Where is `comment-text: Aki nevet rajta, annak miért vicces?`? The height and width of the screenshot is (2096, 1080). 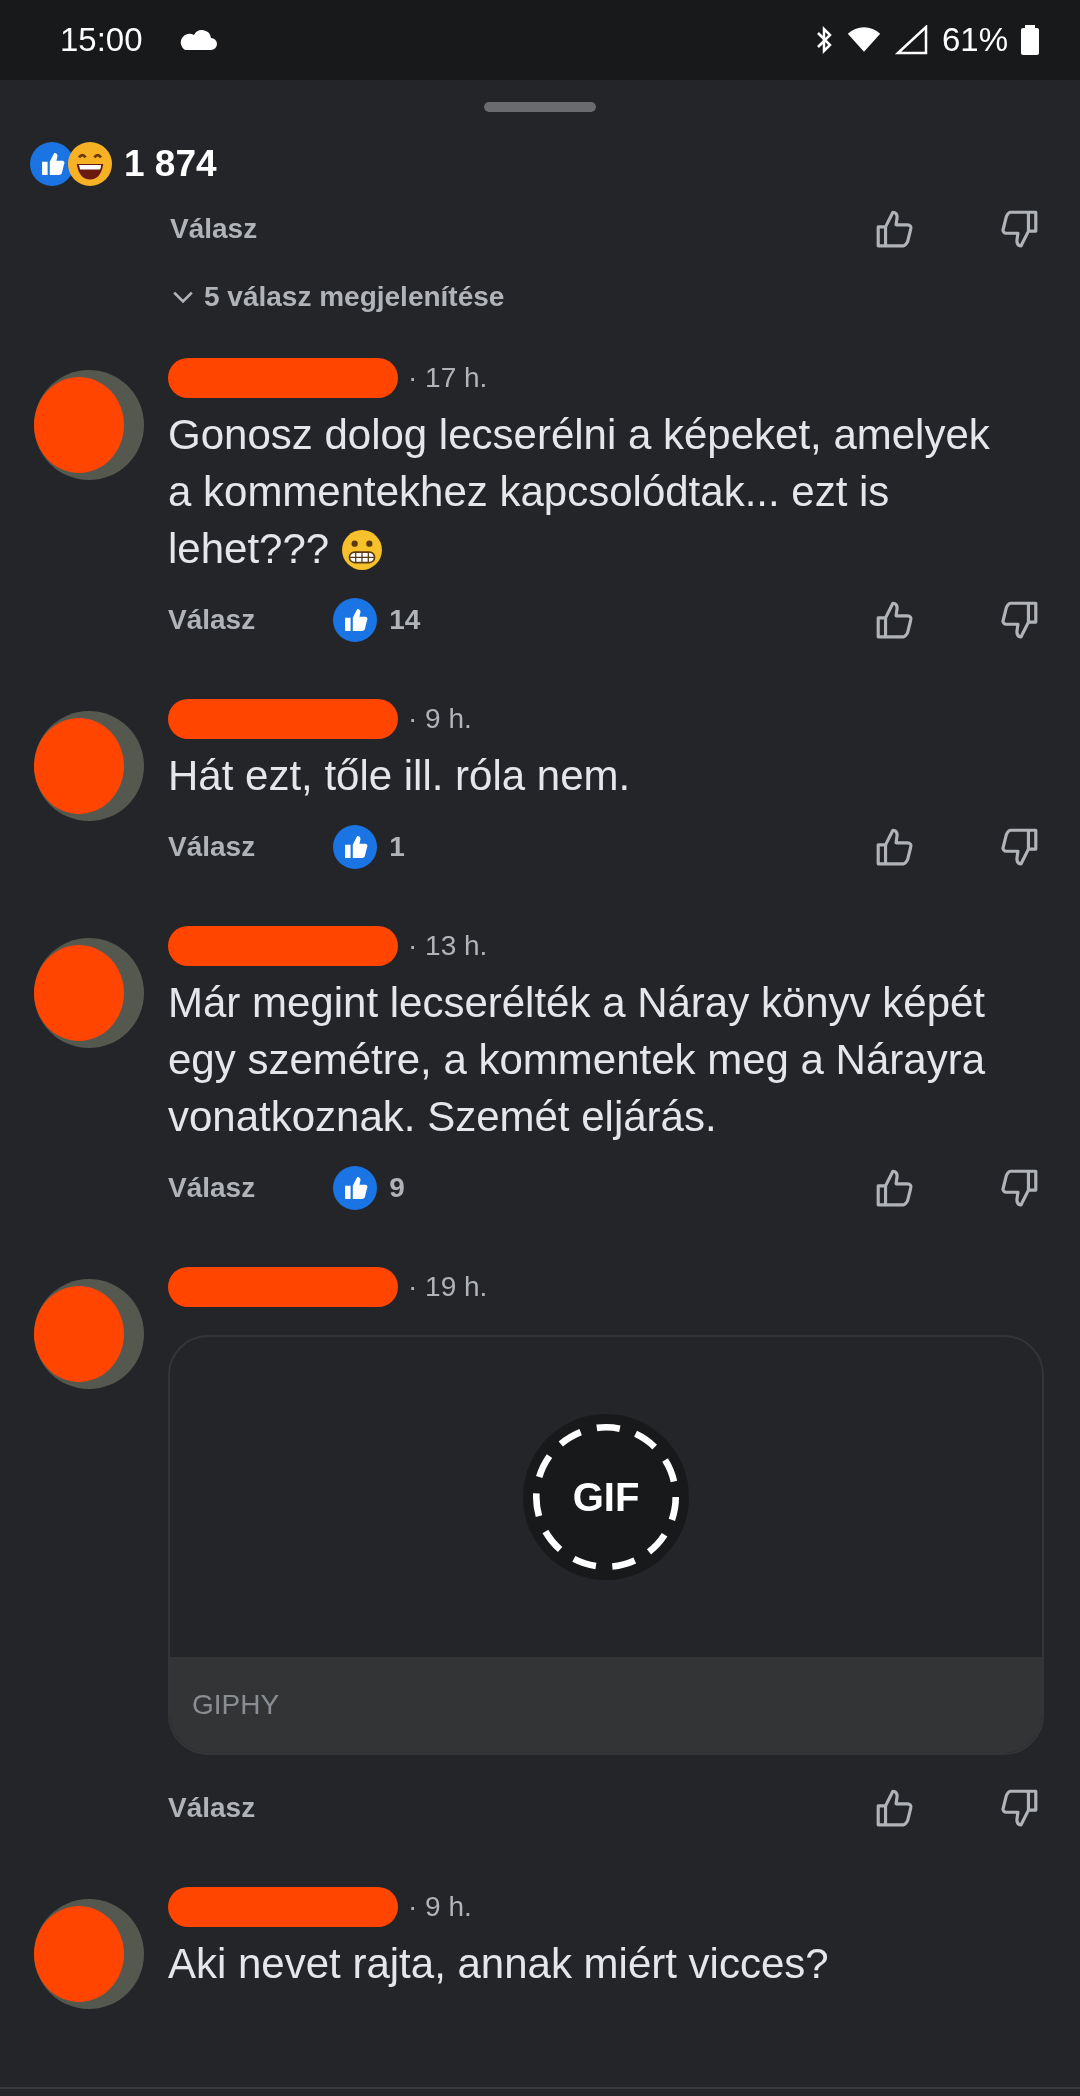
comment-text: Aki nevet rajta, annak miért vicces? is located at coordinates (499, 1964).